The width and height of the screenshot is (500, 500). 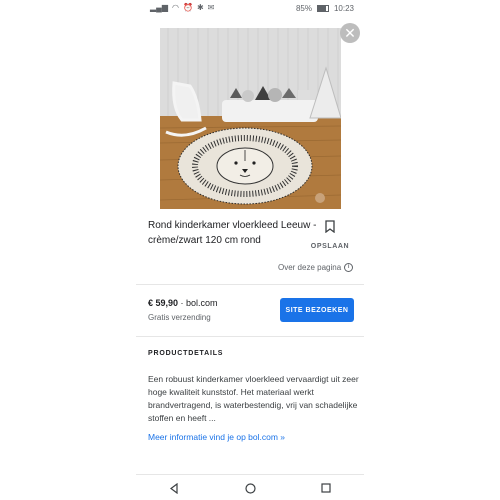 What do you see at coordinates (330, 226) in the screenshot?
I see `bookmark-icon` at bounding box center [330, 226].